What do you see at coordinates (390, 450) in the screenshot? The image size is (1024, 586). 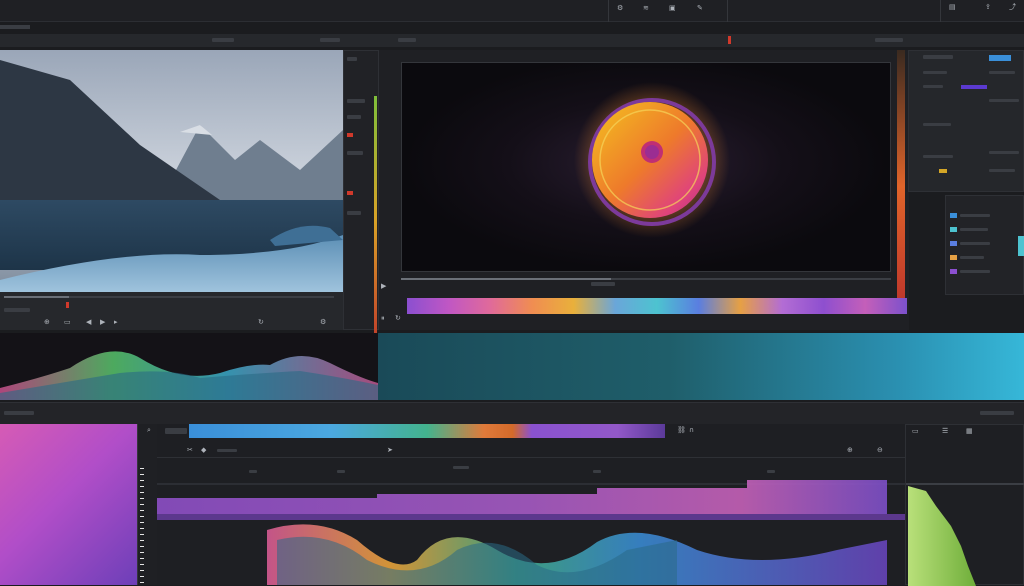 I see `cursor-icon: ➤` at bounding box center [390, 450].